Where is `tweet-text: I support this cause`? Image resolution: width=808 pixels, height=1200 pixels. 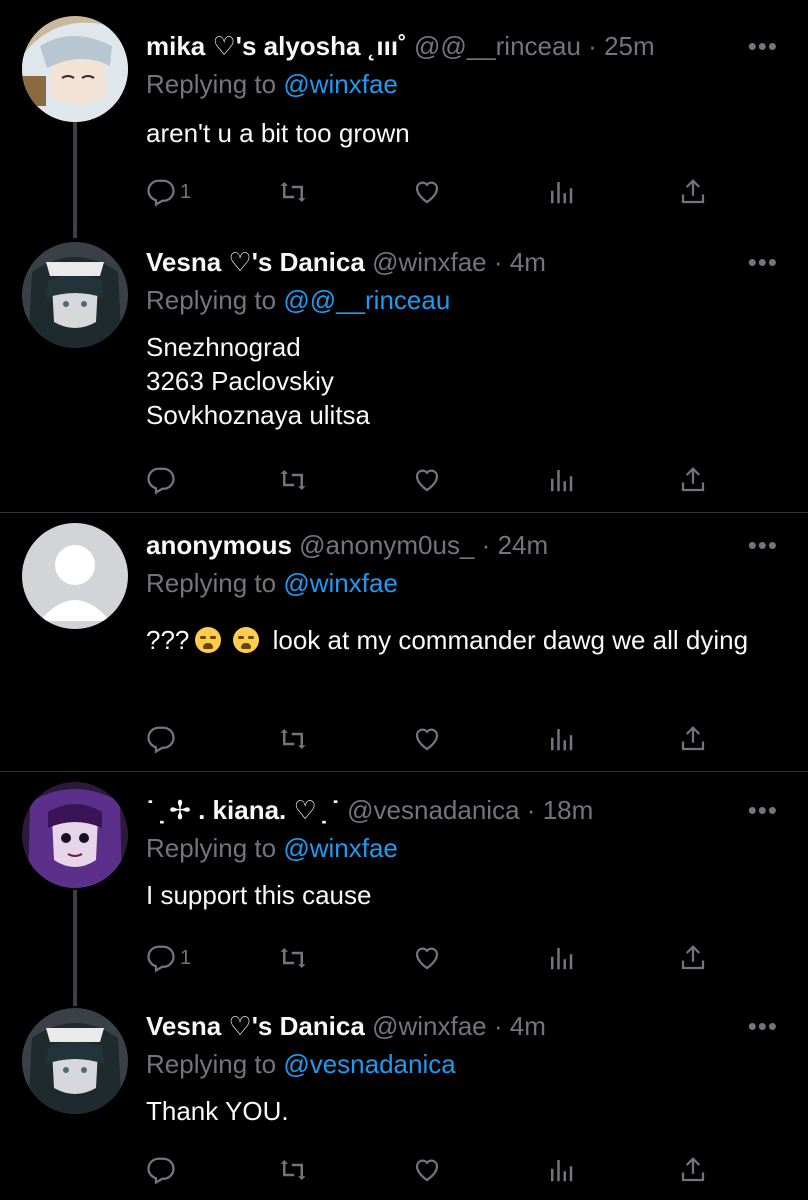 tweet-text: I support this cause is located at coordinates (259, 895).